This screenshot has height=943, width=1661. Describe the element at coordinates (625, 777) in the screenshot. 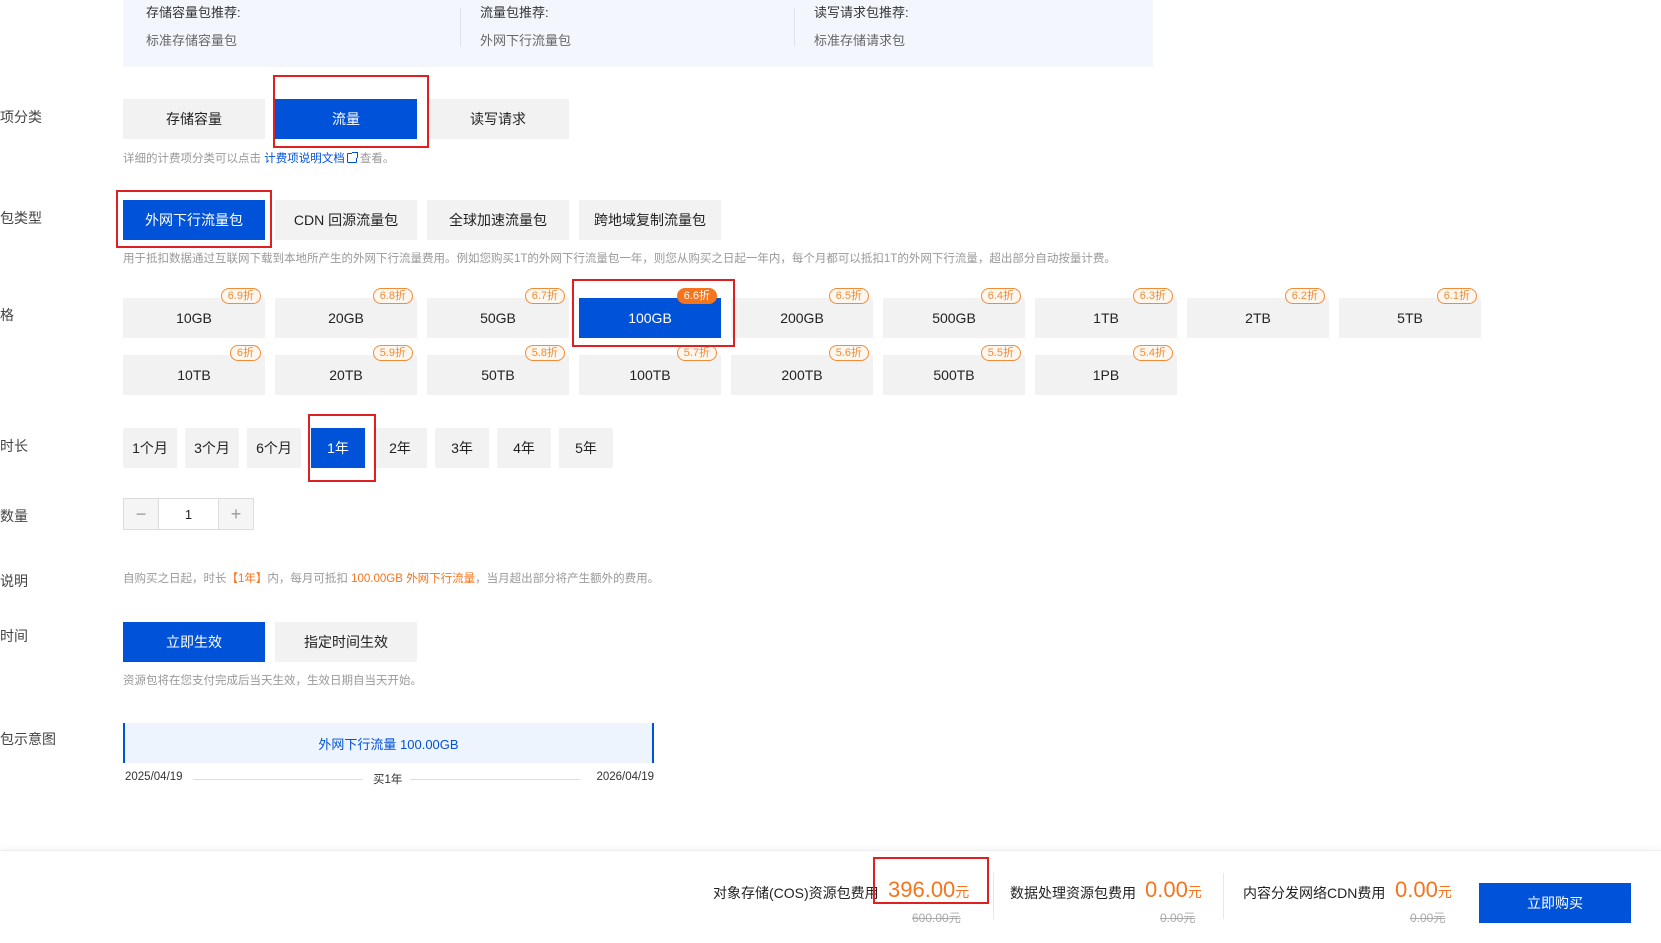

I see `timeline-end-date: 2026/04/19` at that location.